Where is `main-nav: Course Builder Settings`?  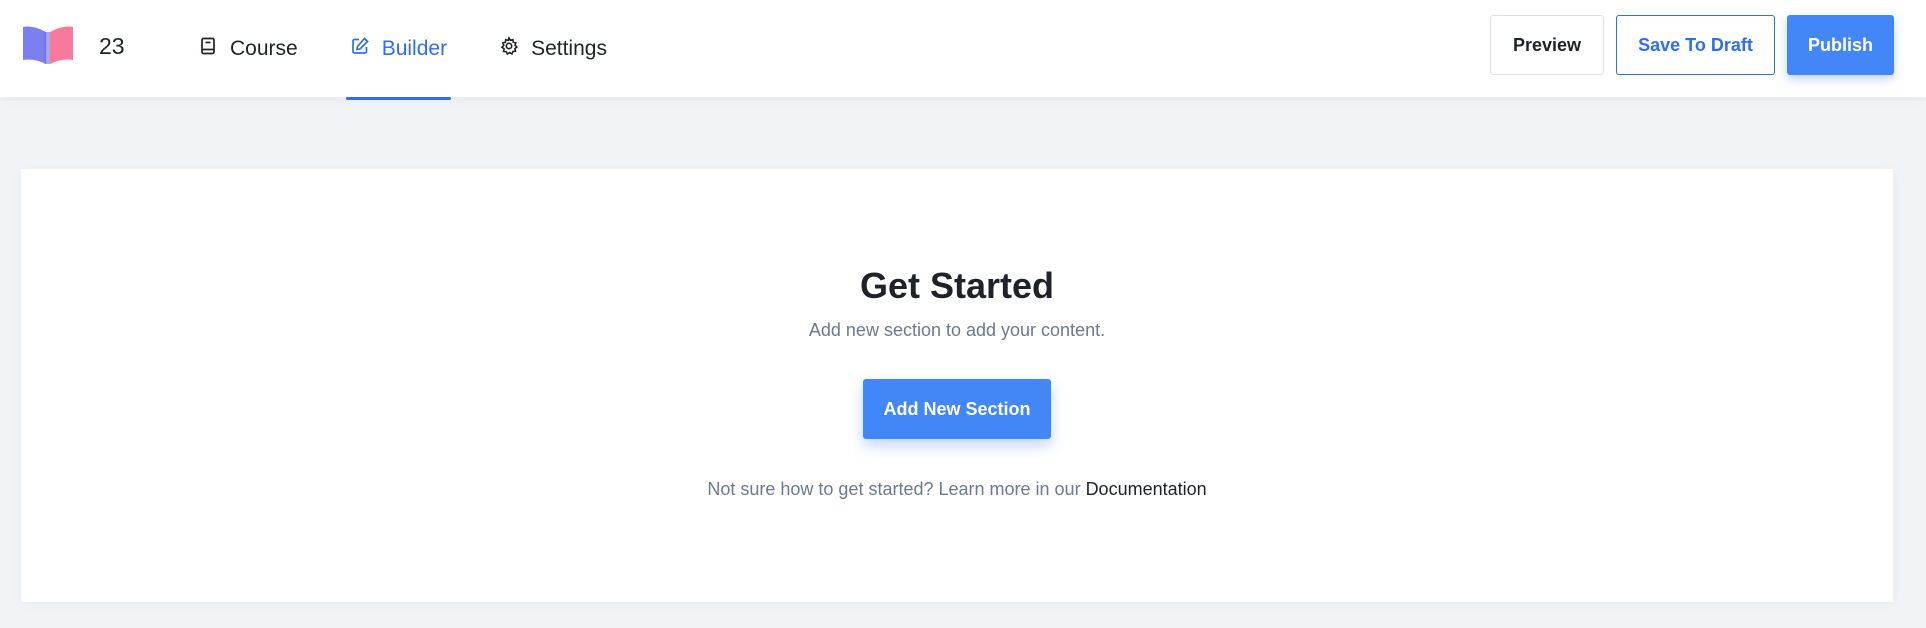
main-nav: Course Builder Settings is located at coordinates (424, 50).